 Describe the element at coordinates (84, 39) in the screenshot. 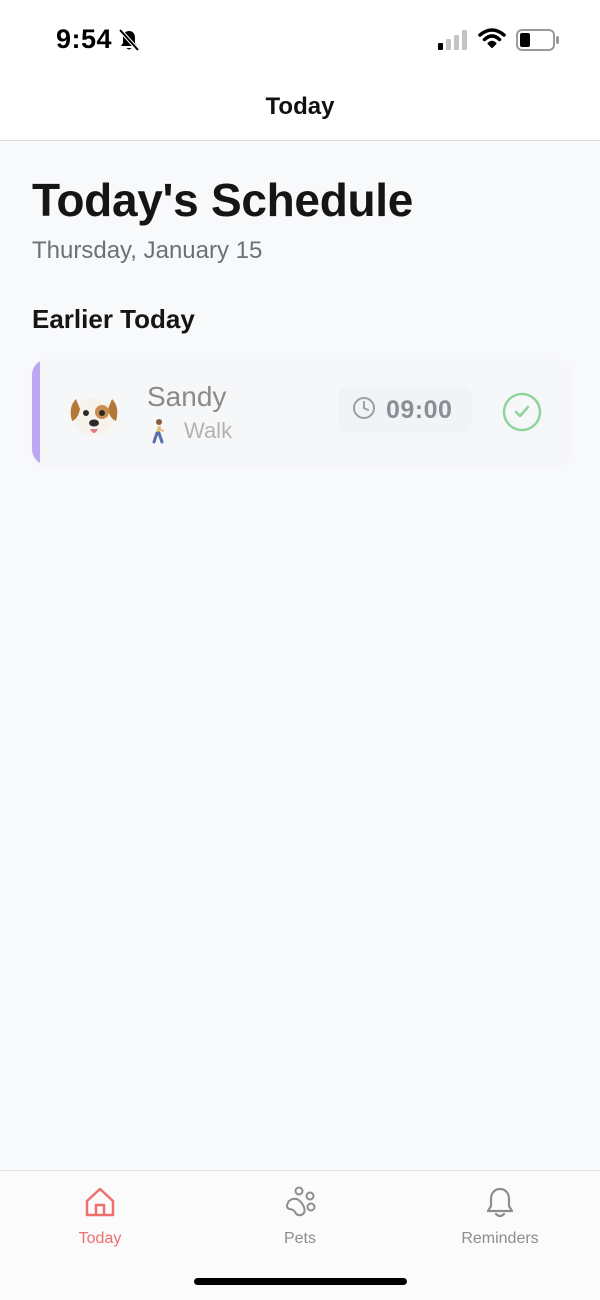

I see `status-time: 9:54` at that location.